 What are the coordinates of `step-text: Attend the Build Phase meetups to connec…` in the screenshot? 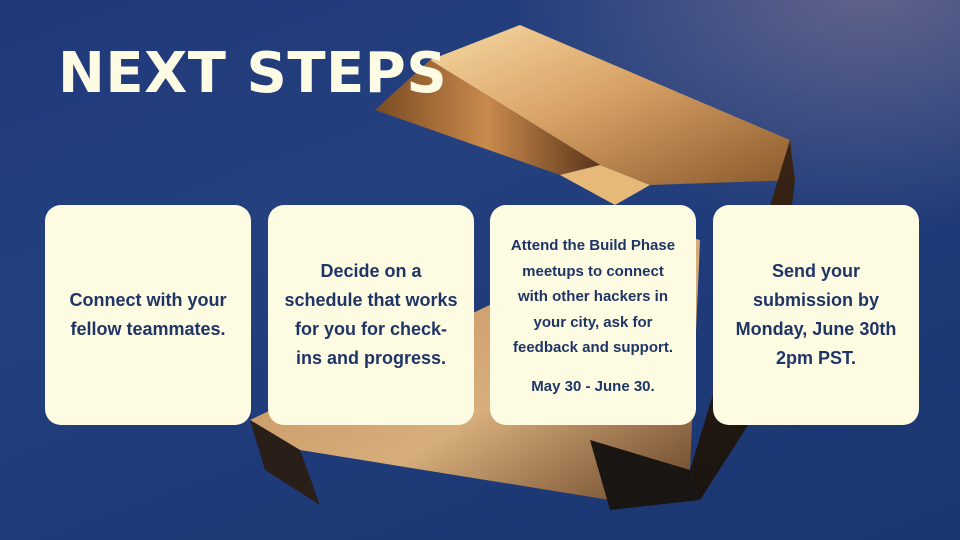 It's located at (593, 297).